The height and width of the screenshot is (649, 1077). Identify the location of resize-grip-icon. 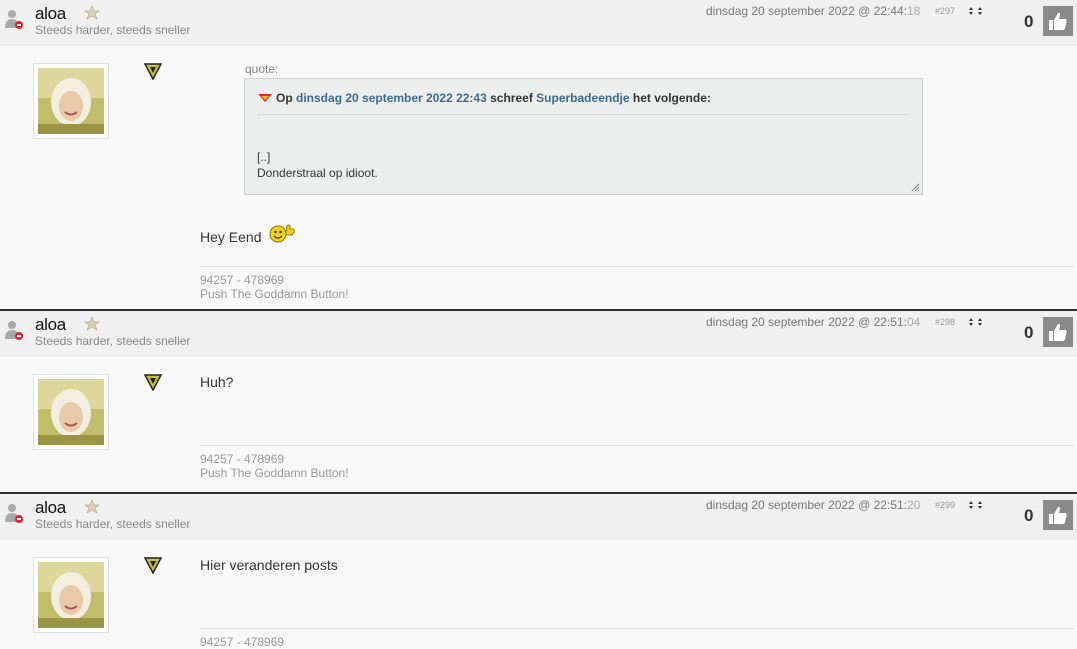
(915, 187).